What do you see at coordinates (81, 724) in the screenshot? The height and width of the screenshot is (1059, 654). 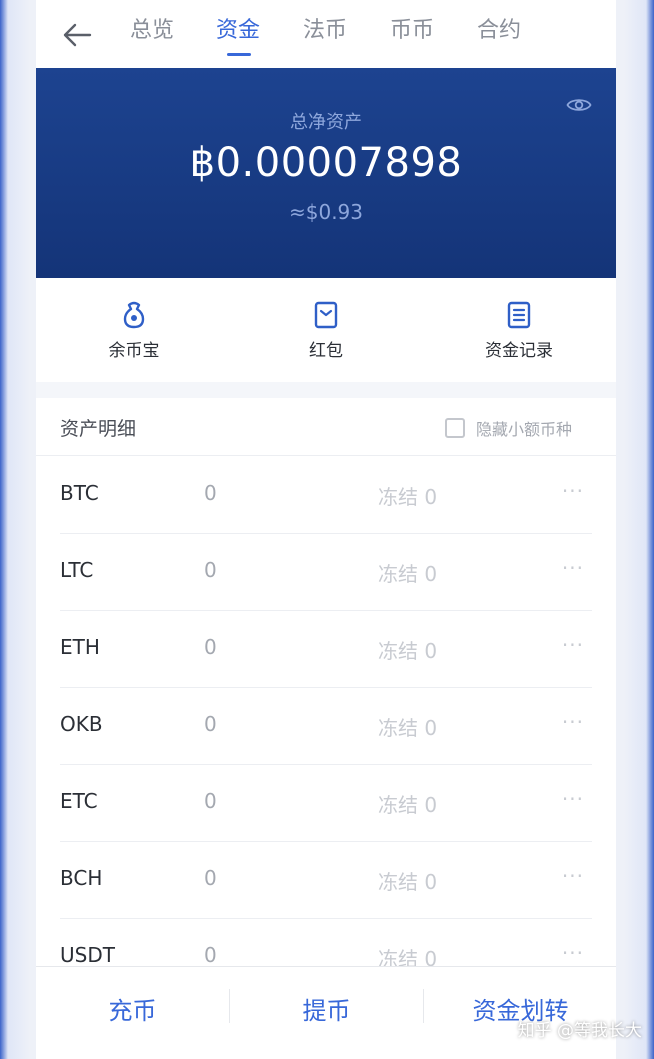 I see `coin-symbol: OKB` at bounding box center [81, 724].